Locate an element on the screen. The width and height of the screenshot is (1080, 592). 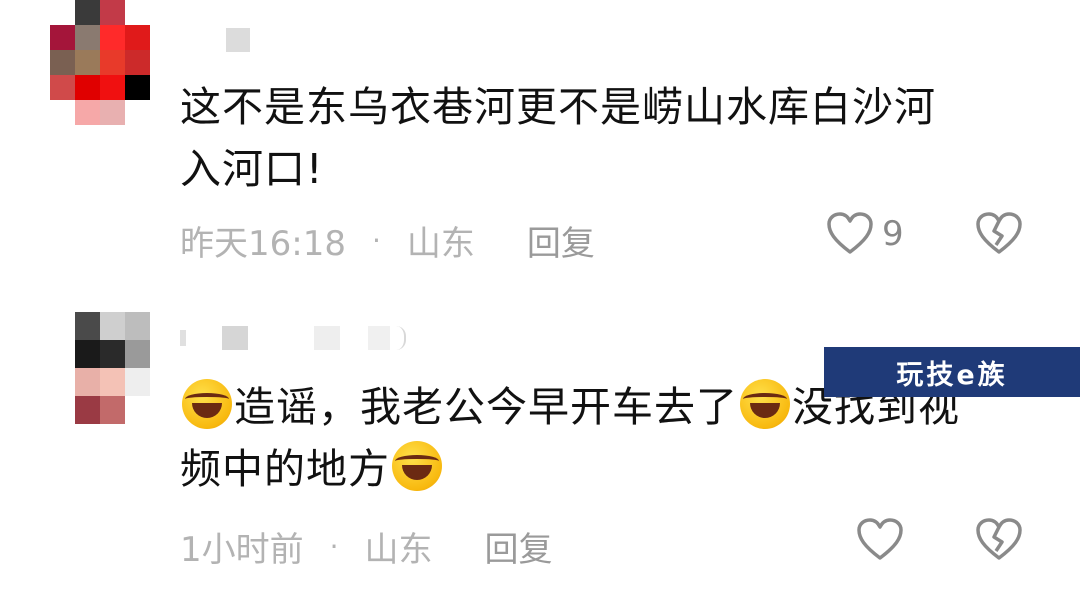
comment-text-part1: 造谣，我老公今早开车去了 is located at coordinates (486, 407).